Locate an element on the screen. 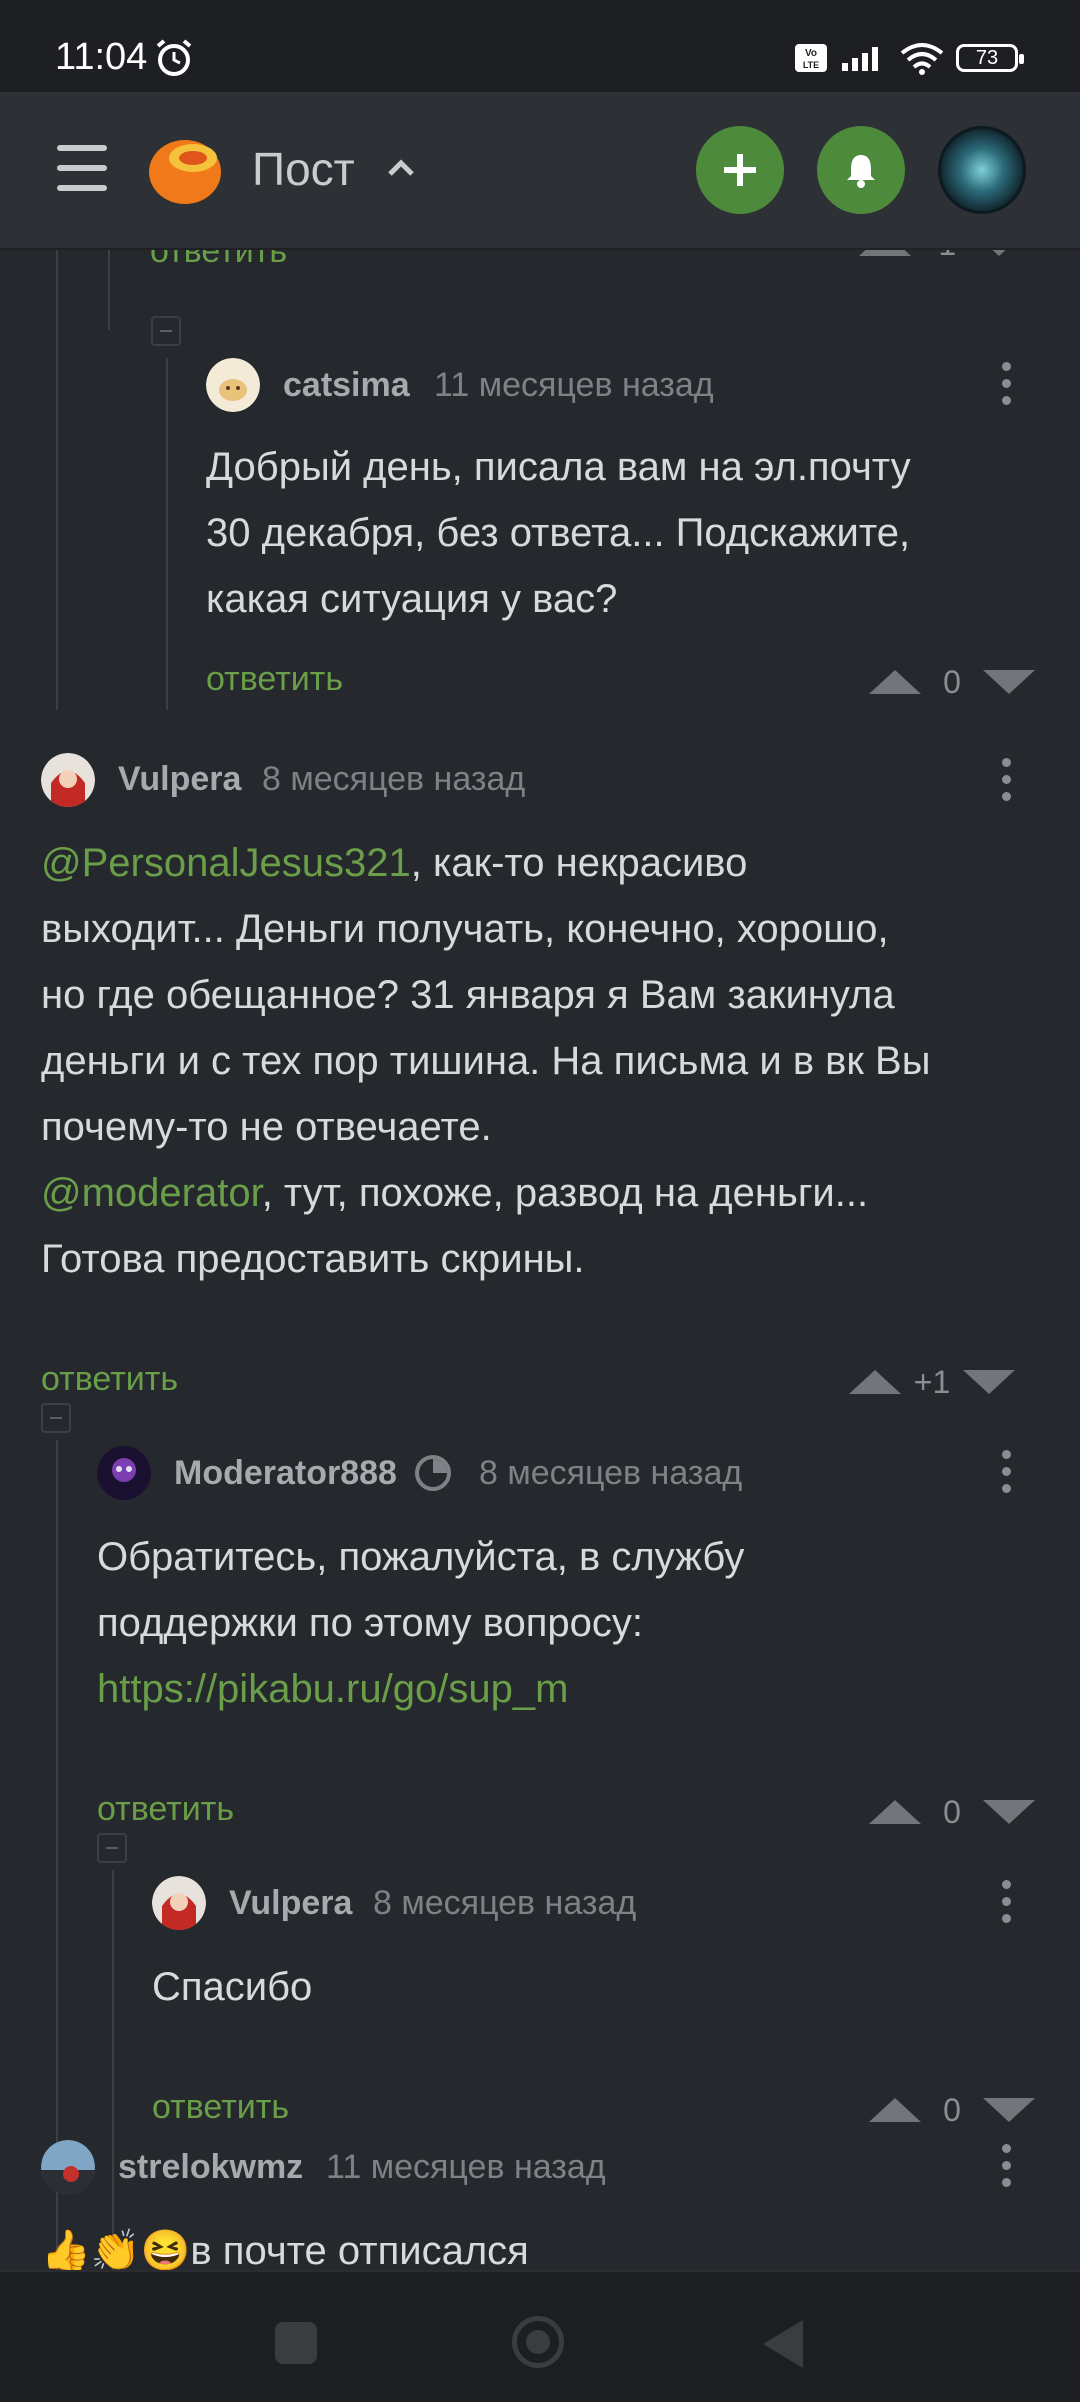 This screenshot has height=2402, width=1080. emoji-reaction: 👍👏😆 is located at coordinates (116, 2249).